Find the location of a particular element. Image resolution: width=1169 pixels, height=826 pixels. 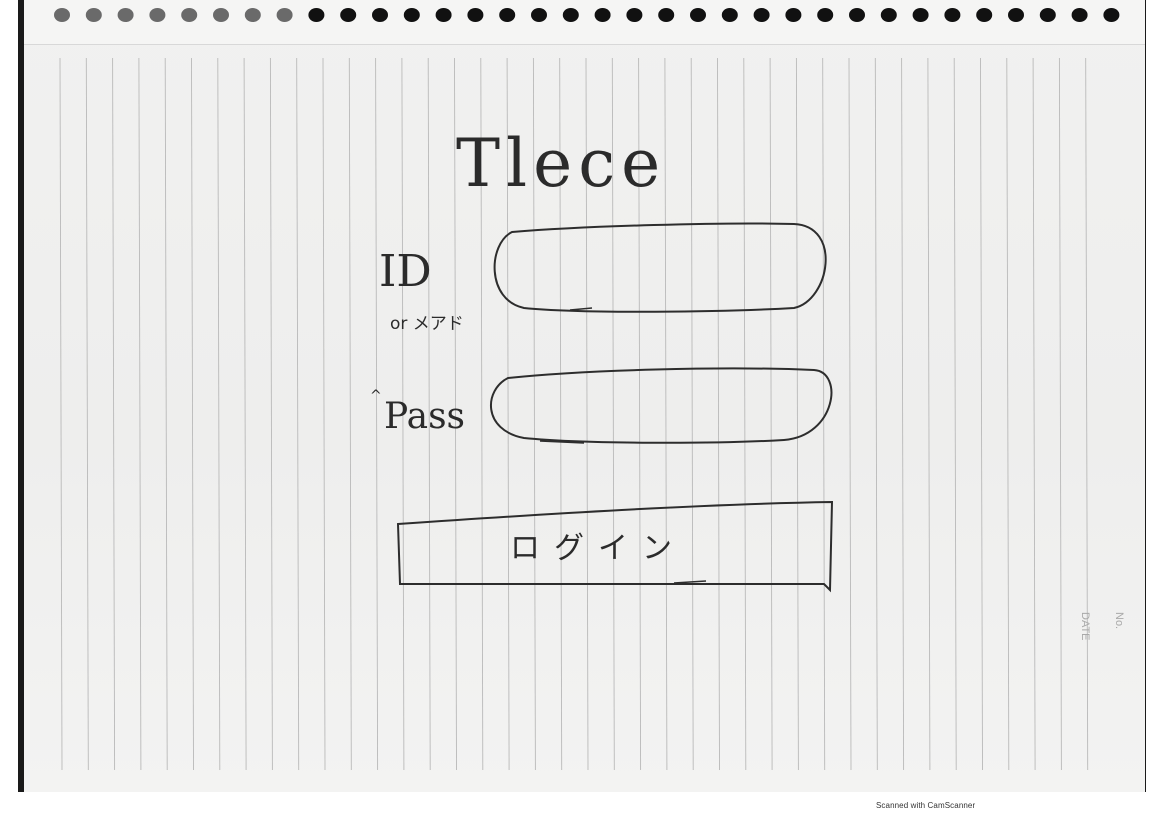

id-input-stroke is located at coordinates (581, 309).